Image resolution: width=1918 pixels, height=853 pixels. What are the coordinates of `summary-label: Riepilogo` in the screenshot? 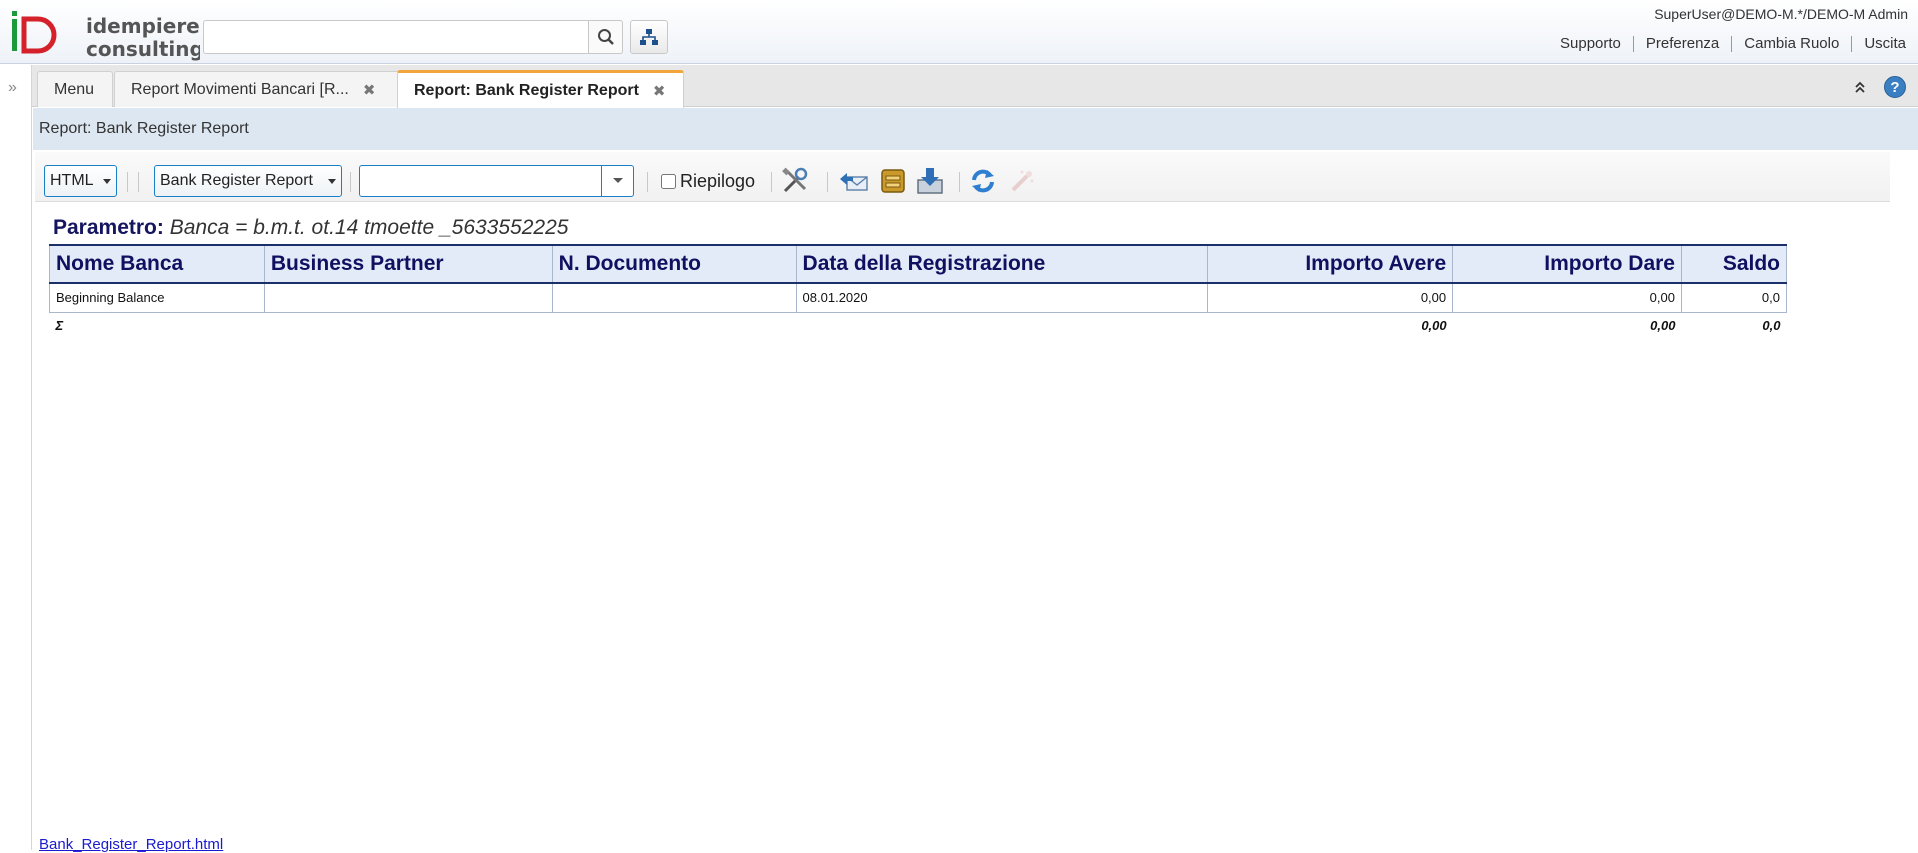 It's located at (718, 181).